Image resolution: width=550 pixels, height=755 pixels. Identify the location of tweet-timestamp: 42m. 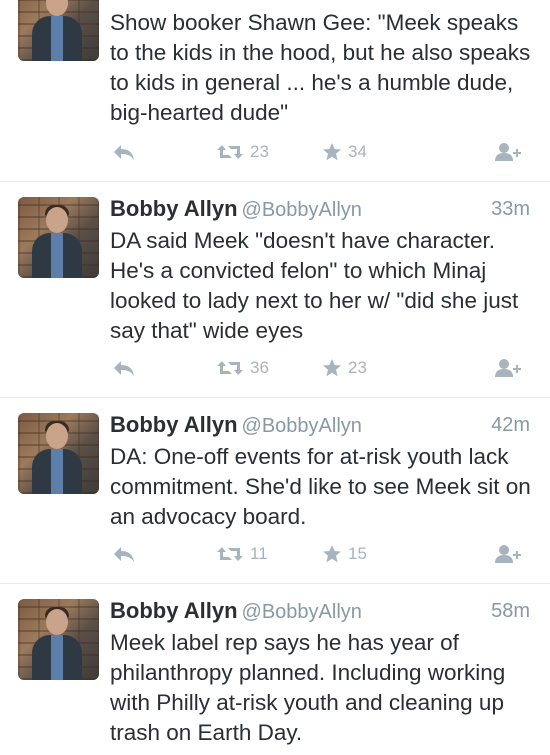
(510, 425).